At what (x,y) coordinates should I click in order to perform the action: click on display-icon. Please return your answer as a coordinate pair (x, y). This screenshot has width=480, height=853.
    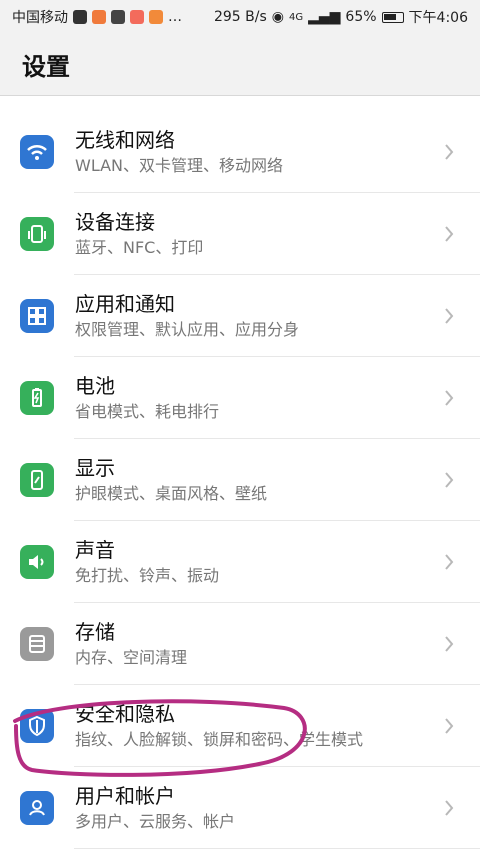
    Looking at the image, I should click on (37, 480).